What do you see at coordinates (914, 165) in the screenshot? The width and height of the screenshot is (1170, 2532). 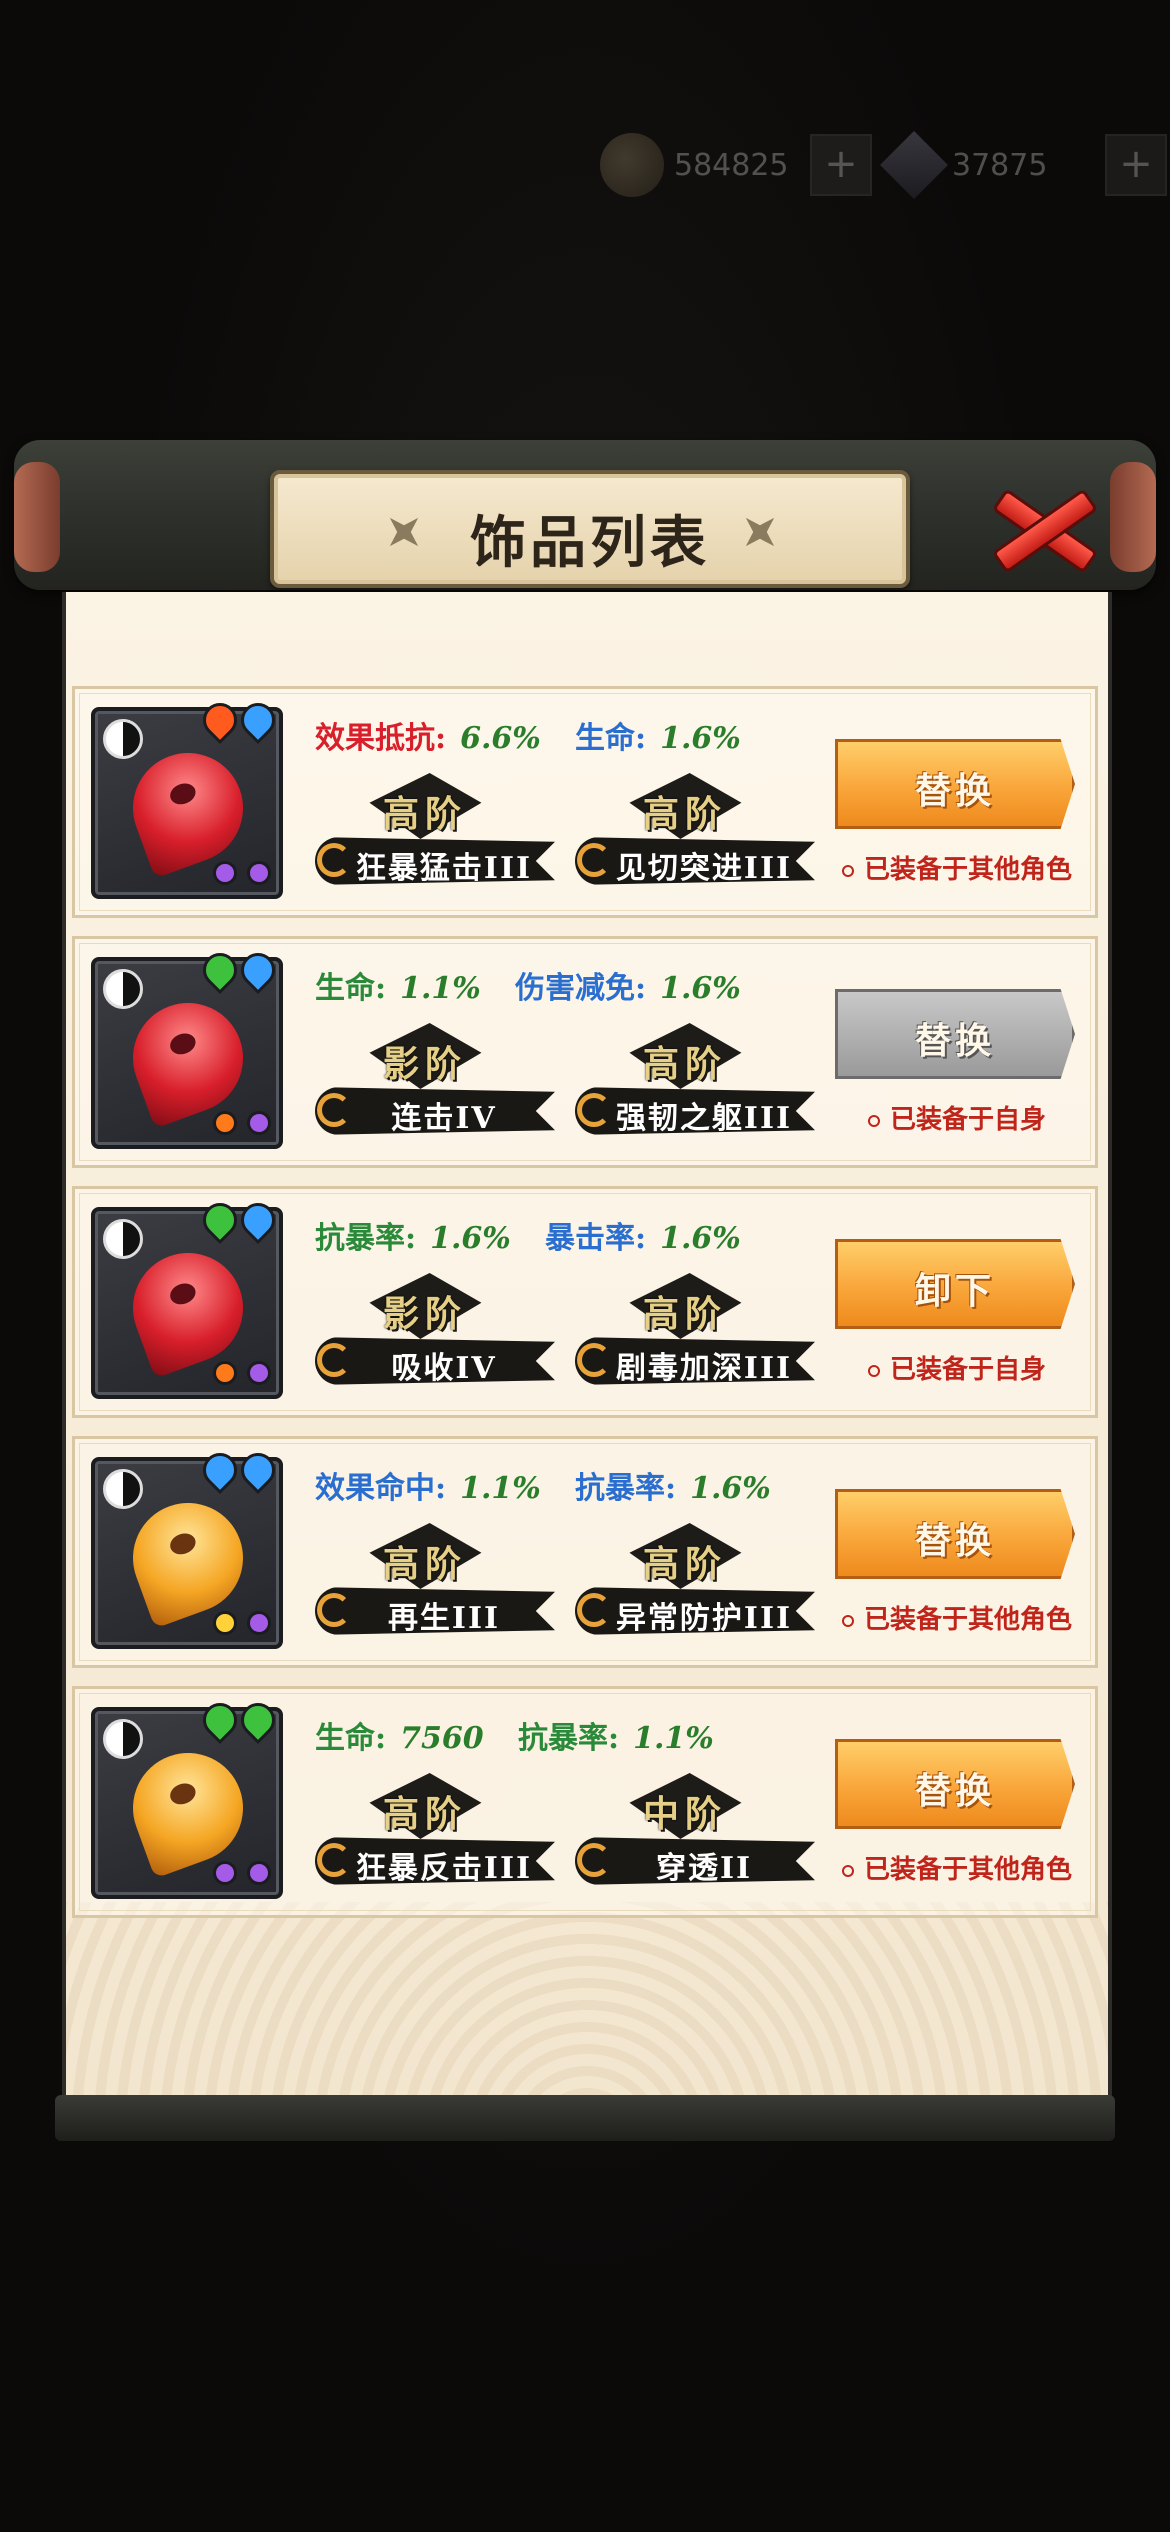 I see `gem-icon` at bounding box center [914, 165].